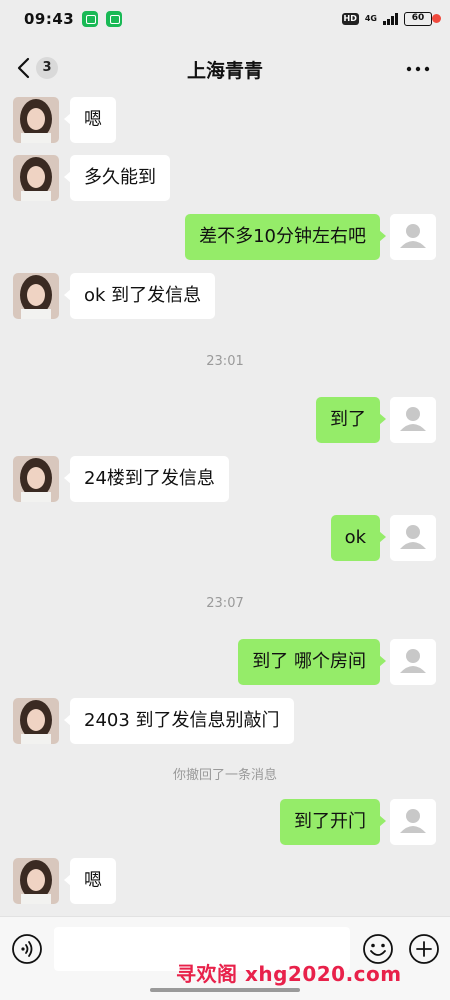 The image size is (450, 1000). I want to click on chat-timestamp: 23:01, so click(225, 361).